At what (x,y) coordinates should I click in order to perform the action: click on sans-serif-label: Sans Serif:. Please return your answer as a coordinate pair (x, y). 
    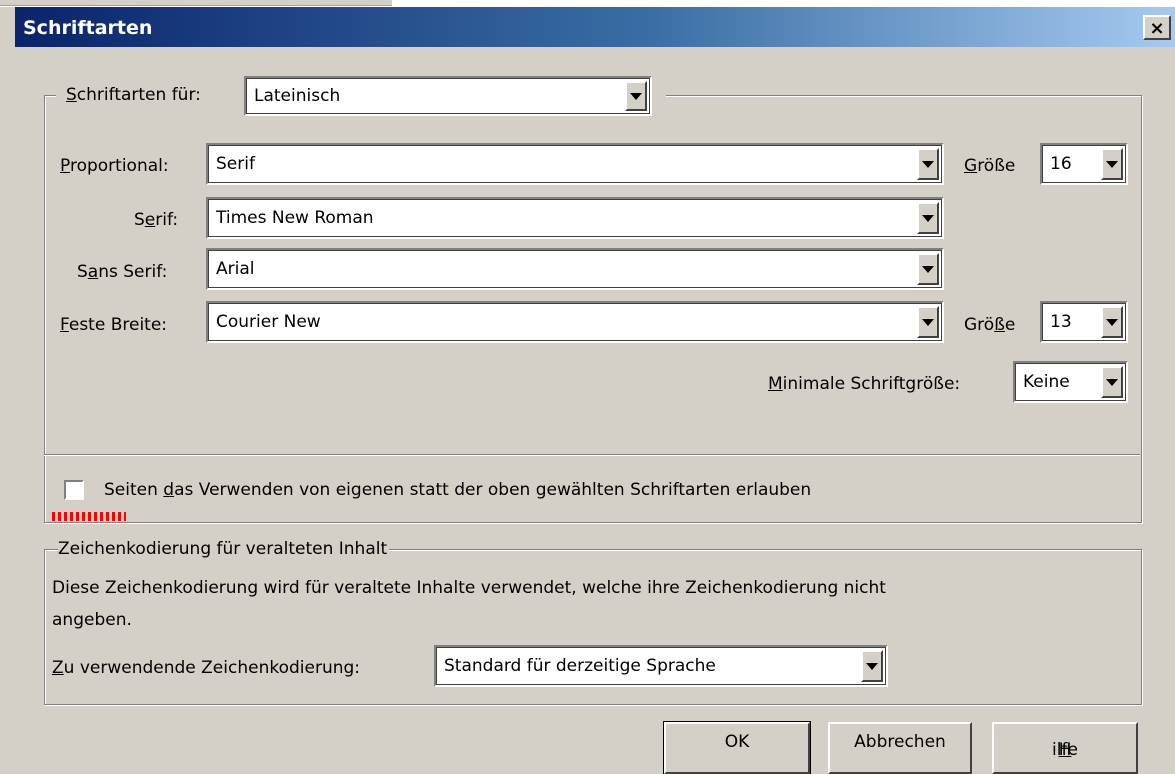
    Looking at the image, I should click on (122, 272).